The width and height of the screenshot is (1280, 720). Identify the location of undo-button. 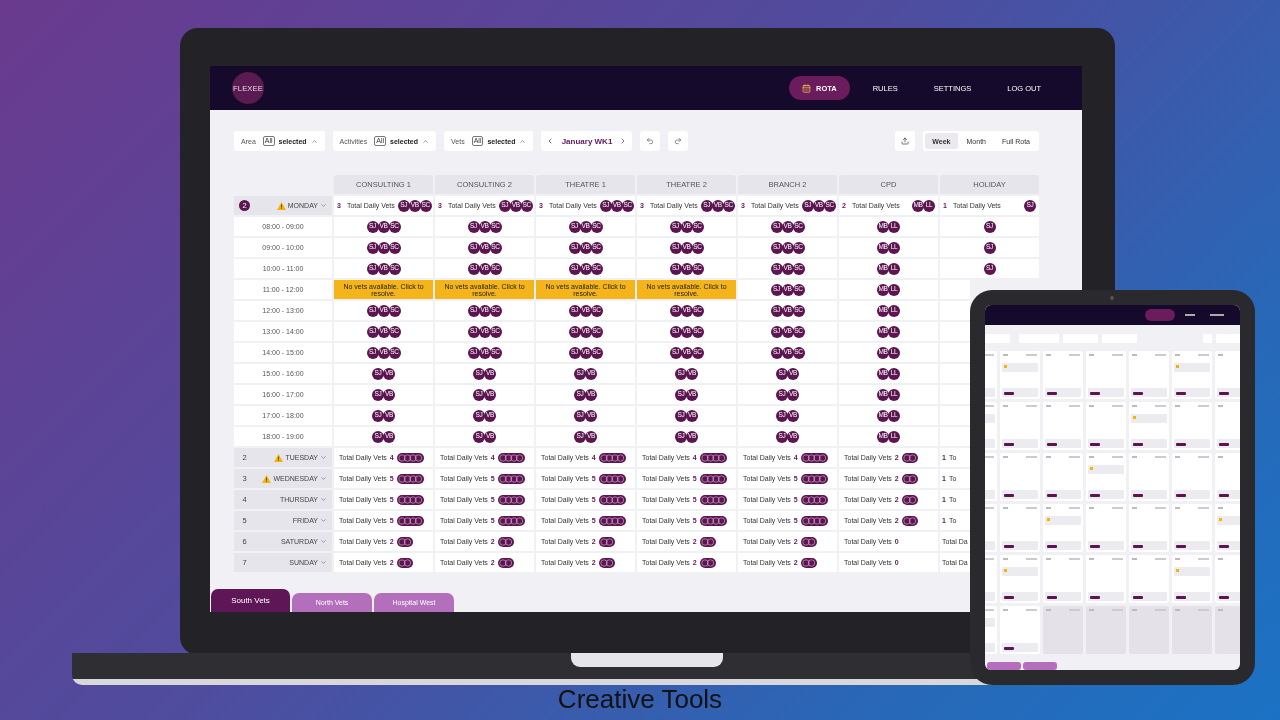
(650, 141).